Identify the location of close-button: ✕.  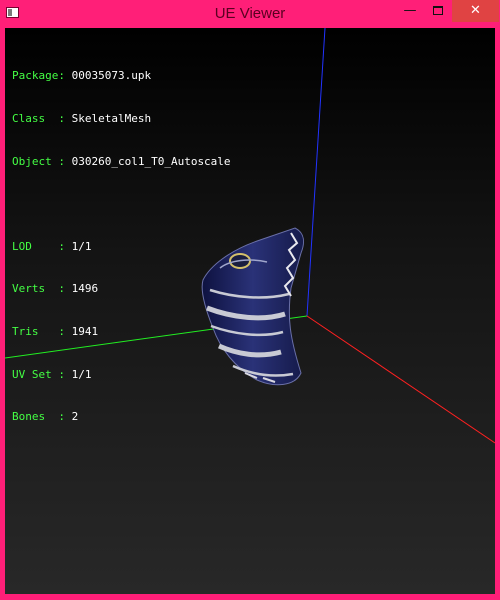
(475, 11).